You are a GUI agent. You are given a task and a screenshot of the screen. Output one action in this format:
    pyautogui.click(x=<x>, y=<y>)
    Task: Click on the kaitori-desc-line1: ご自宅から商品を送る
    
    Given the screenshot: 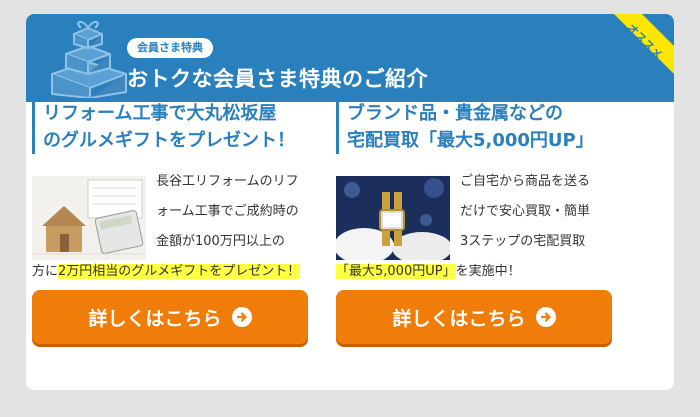 What is the action you would take?
    pyautogui.click(x=525, y=181)
    